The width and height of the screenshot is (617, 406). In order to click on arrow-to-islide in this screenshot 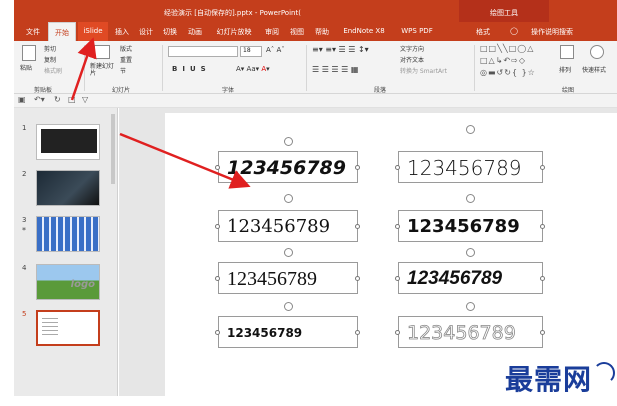, I will do `click(83, 69)`.